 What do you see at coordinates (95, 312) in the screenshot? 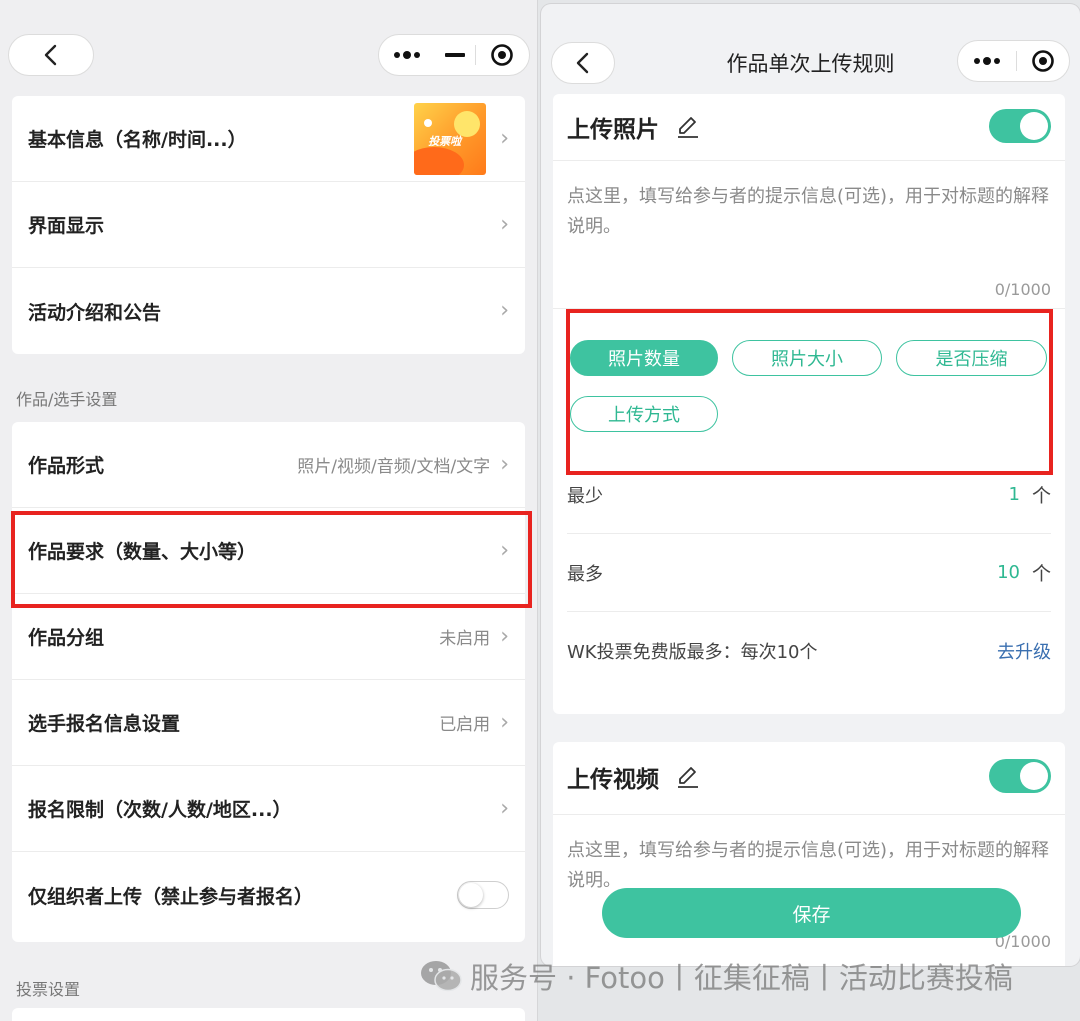
I see `row-title: 活动介绍和公告` at bounding box center [95, 312].